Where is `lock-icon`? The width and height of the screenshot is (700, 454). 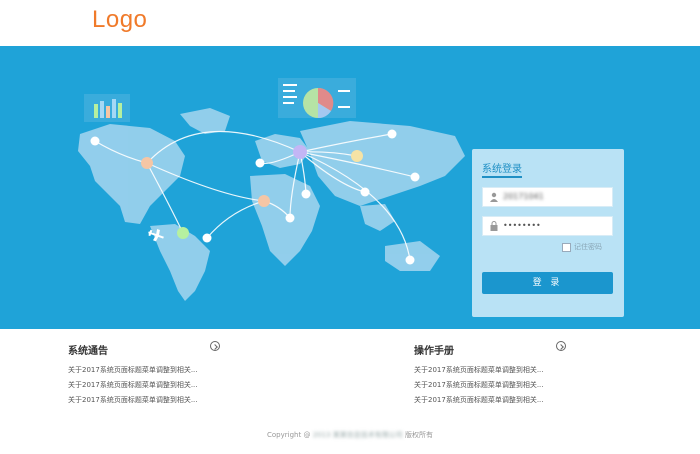 lock-icon is located at coordinates (494, 226).